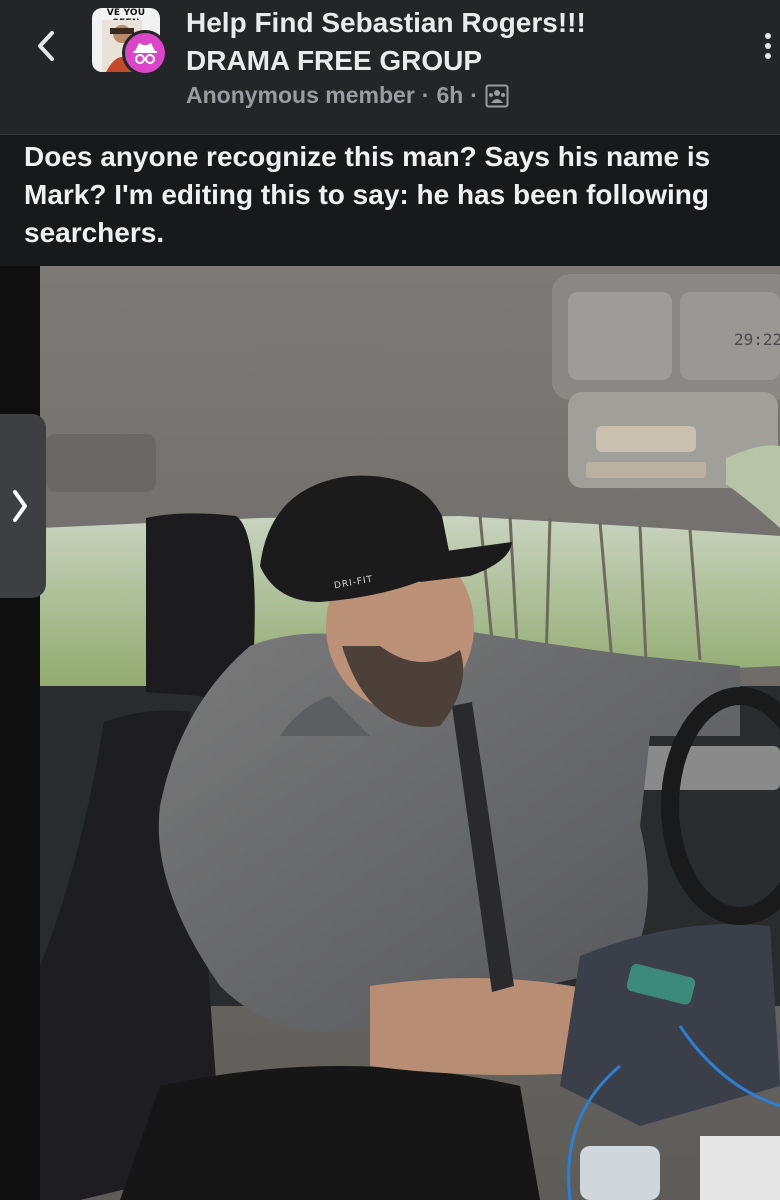  I want to click on more-options-icon, so click(768, 46).